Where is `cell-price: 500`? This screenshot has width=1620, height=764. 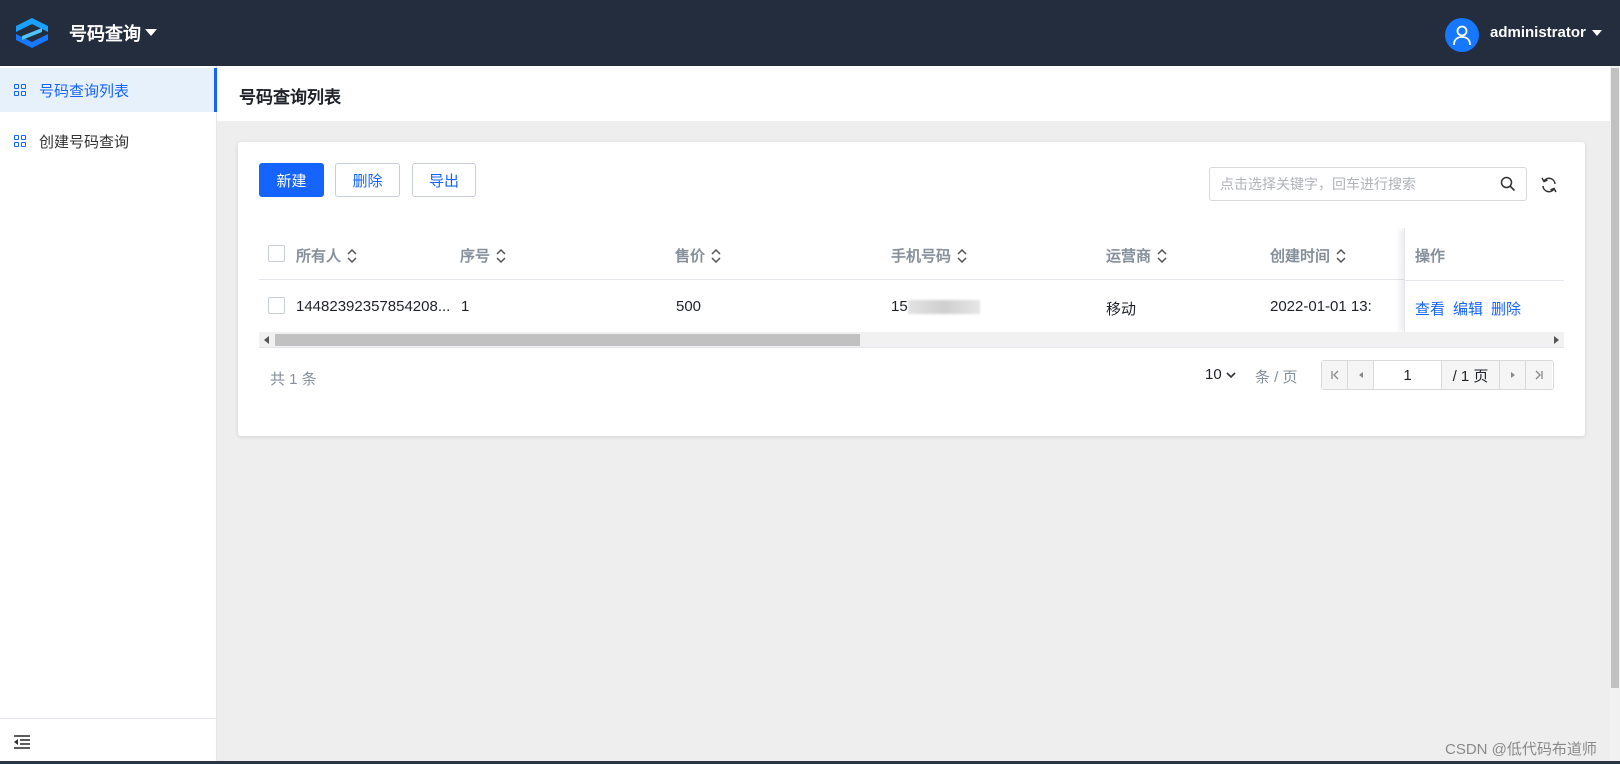 cell-price: 500 is located at coordinates (689, 306).